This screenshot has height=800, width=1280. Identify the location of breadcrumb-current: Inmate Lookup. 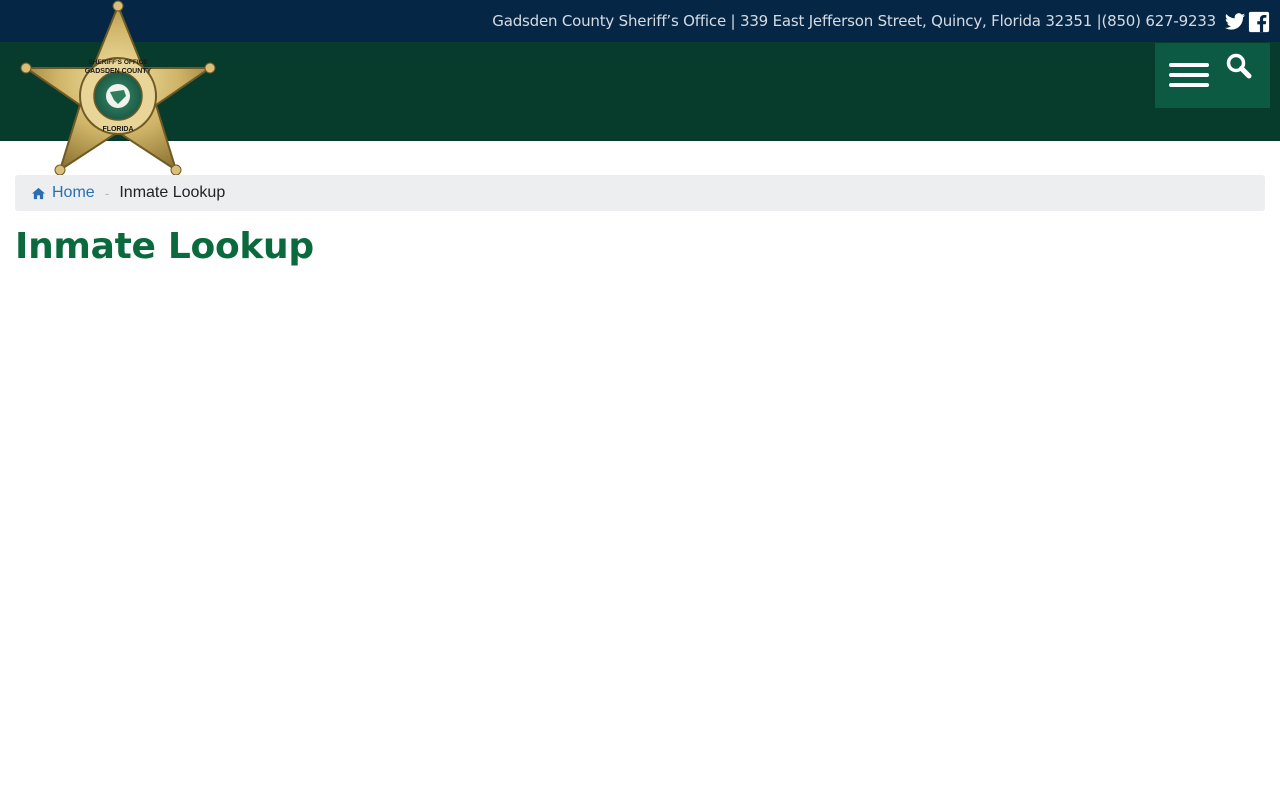
(172, 192).